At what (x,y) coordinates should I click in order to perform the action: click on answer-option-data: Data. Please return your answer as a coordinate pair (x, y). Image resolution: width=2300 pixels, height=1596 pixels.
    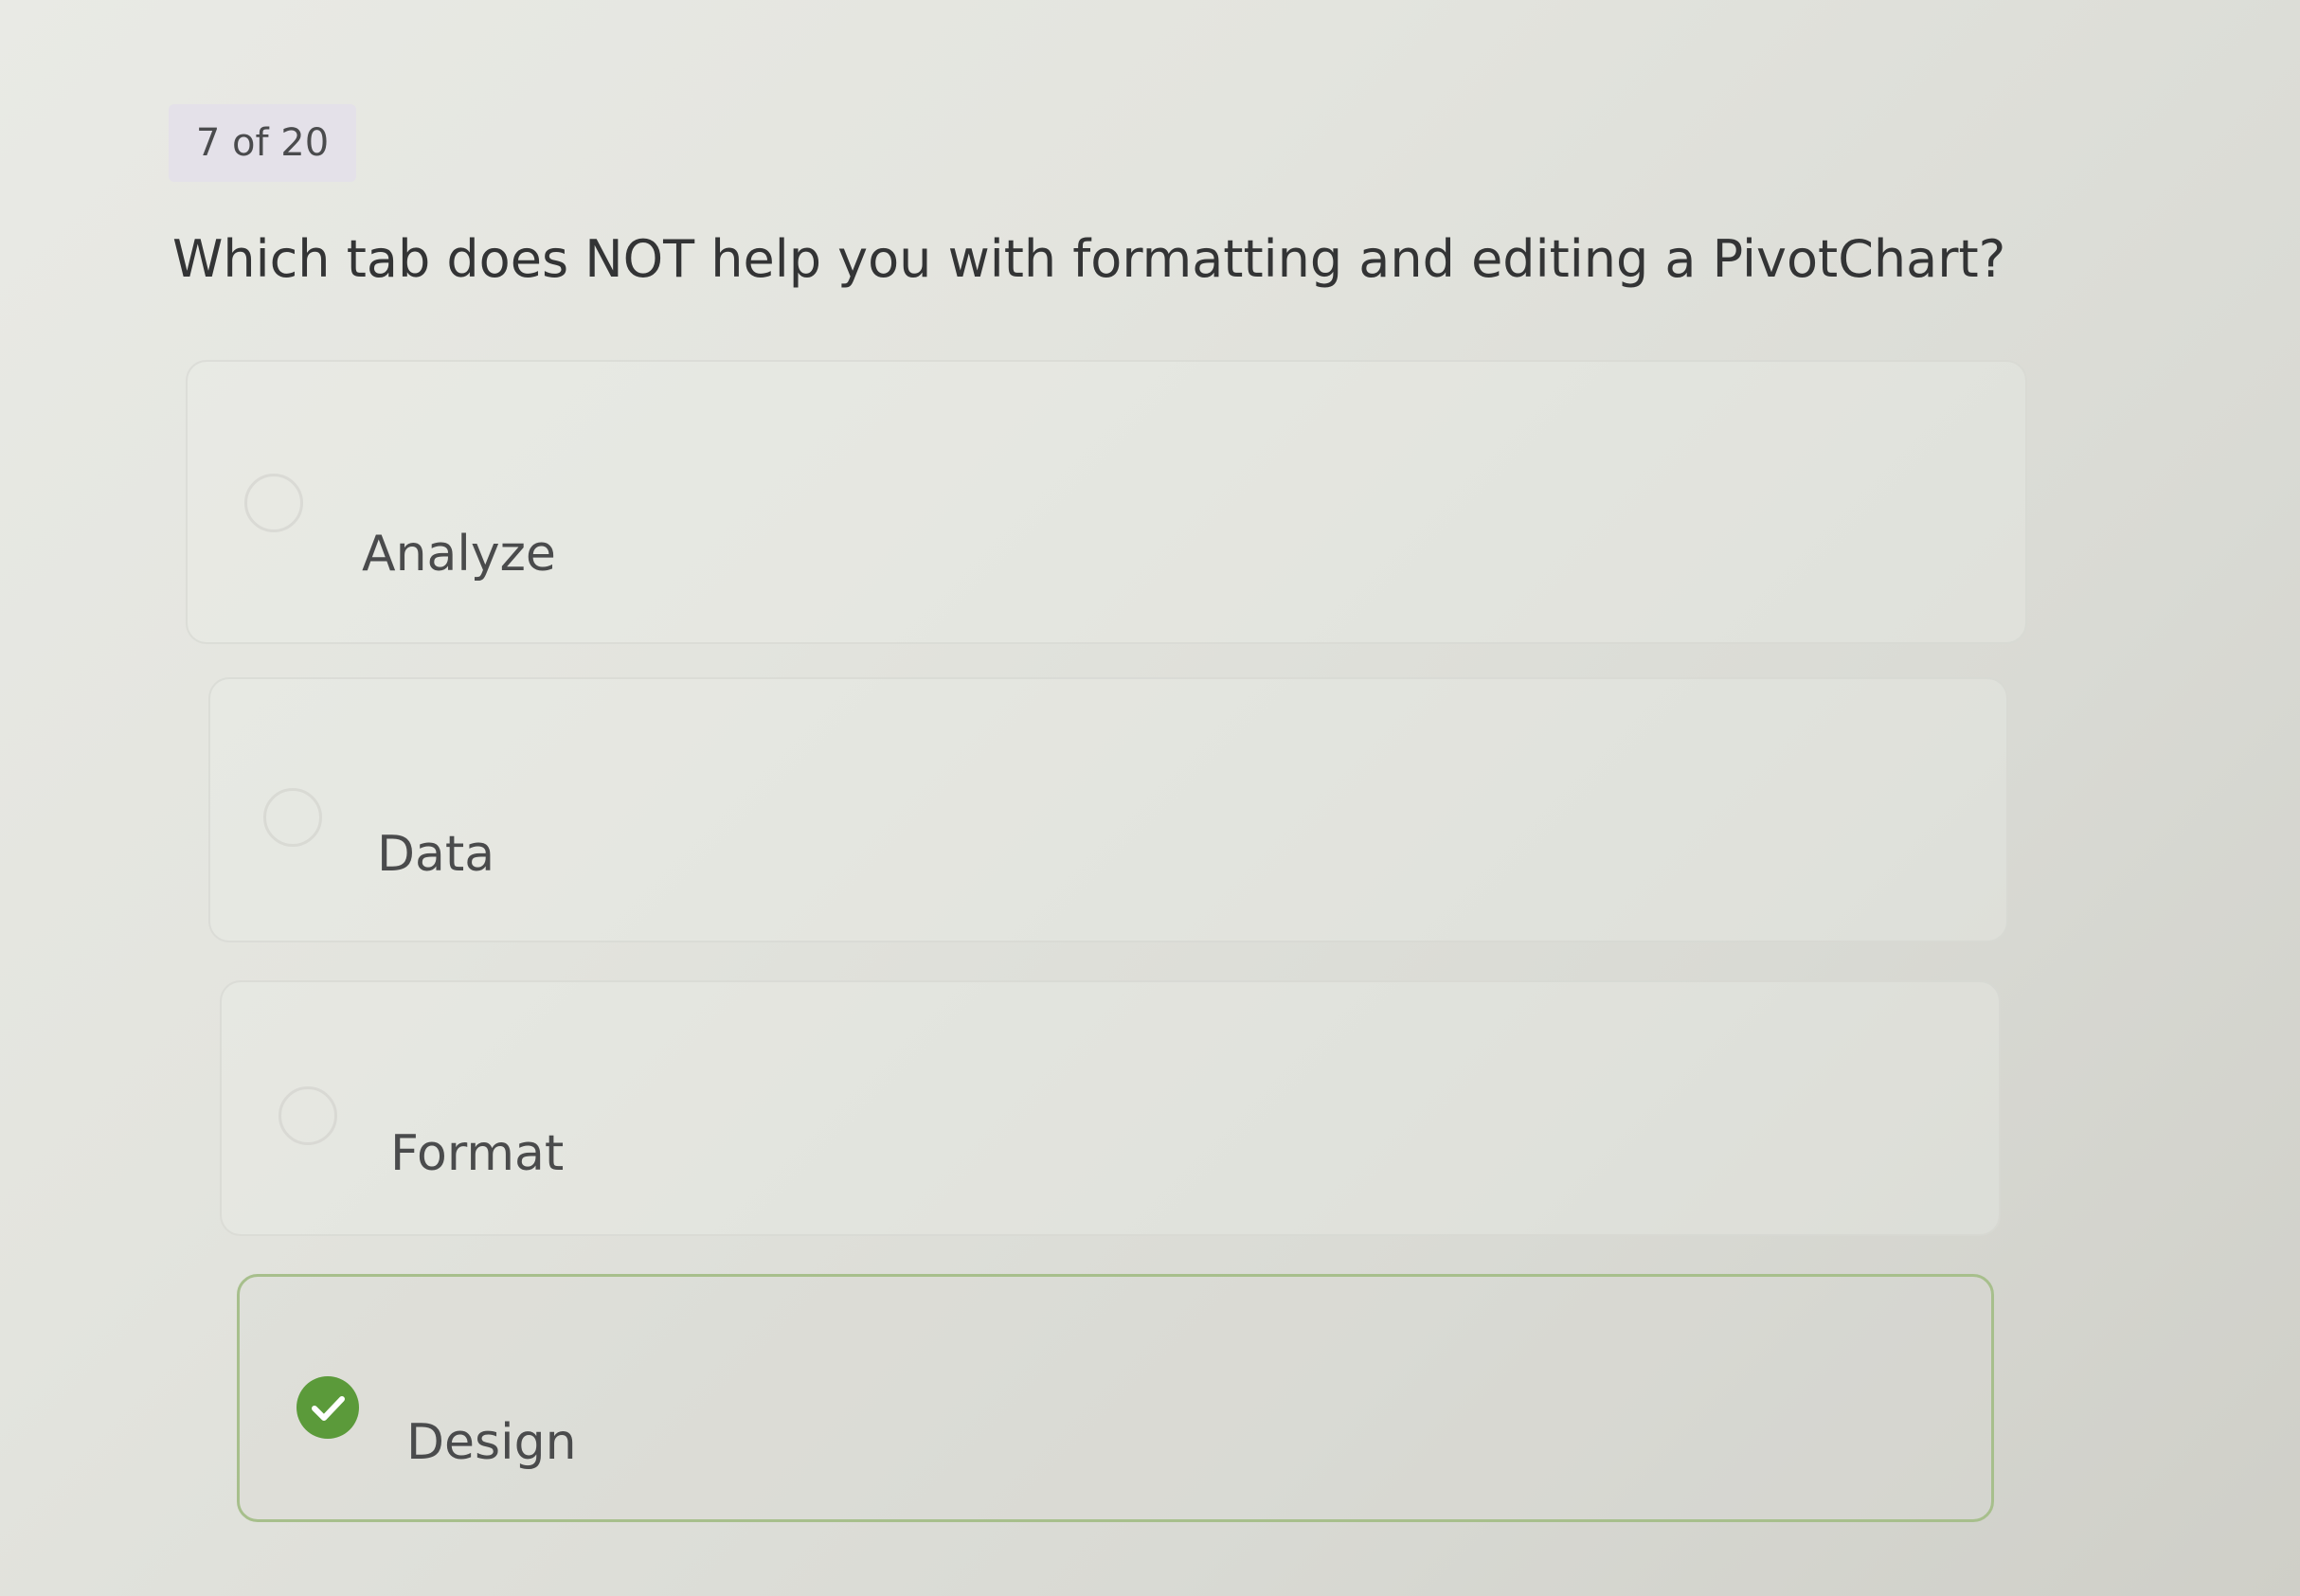
    Looking at the image, I should click on (1108, 810).